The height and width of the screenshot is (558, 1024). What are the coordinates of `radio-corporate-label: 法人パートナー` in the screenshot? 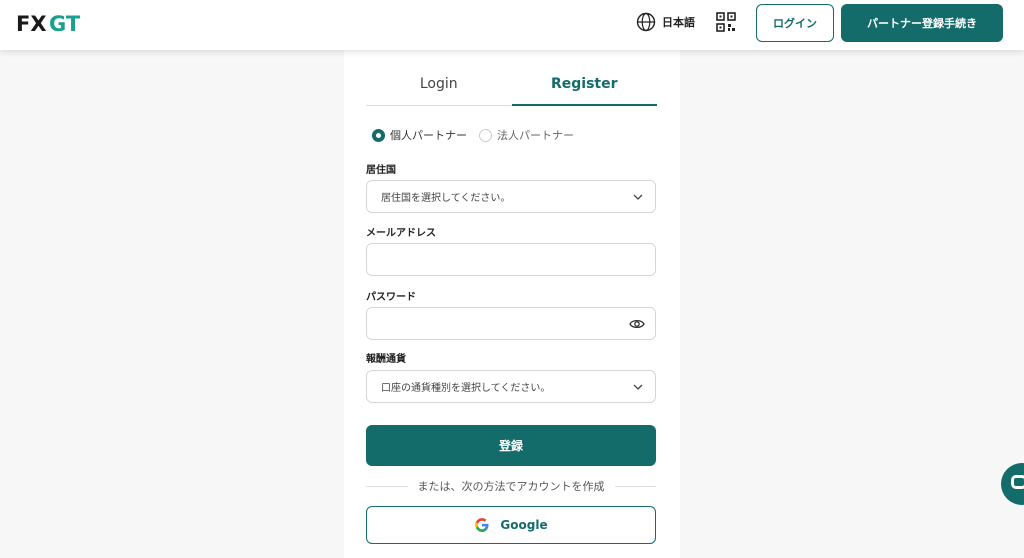 It's located at (535, 135).